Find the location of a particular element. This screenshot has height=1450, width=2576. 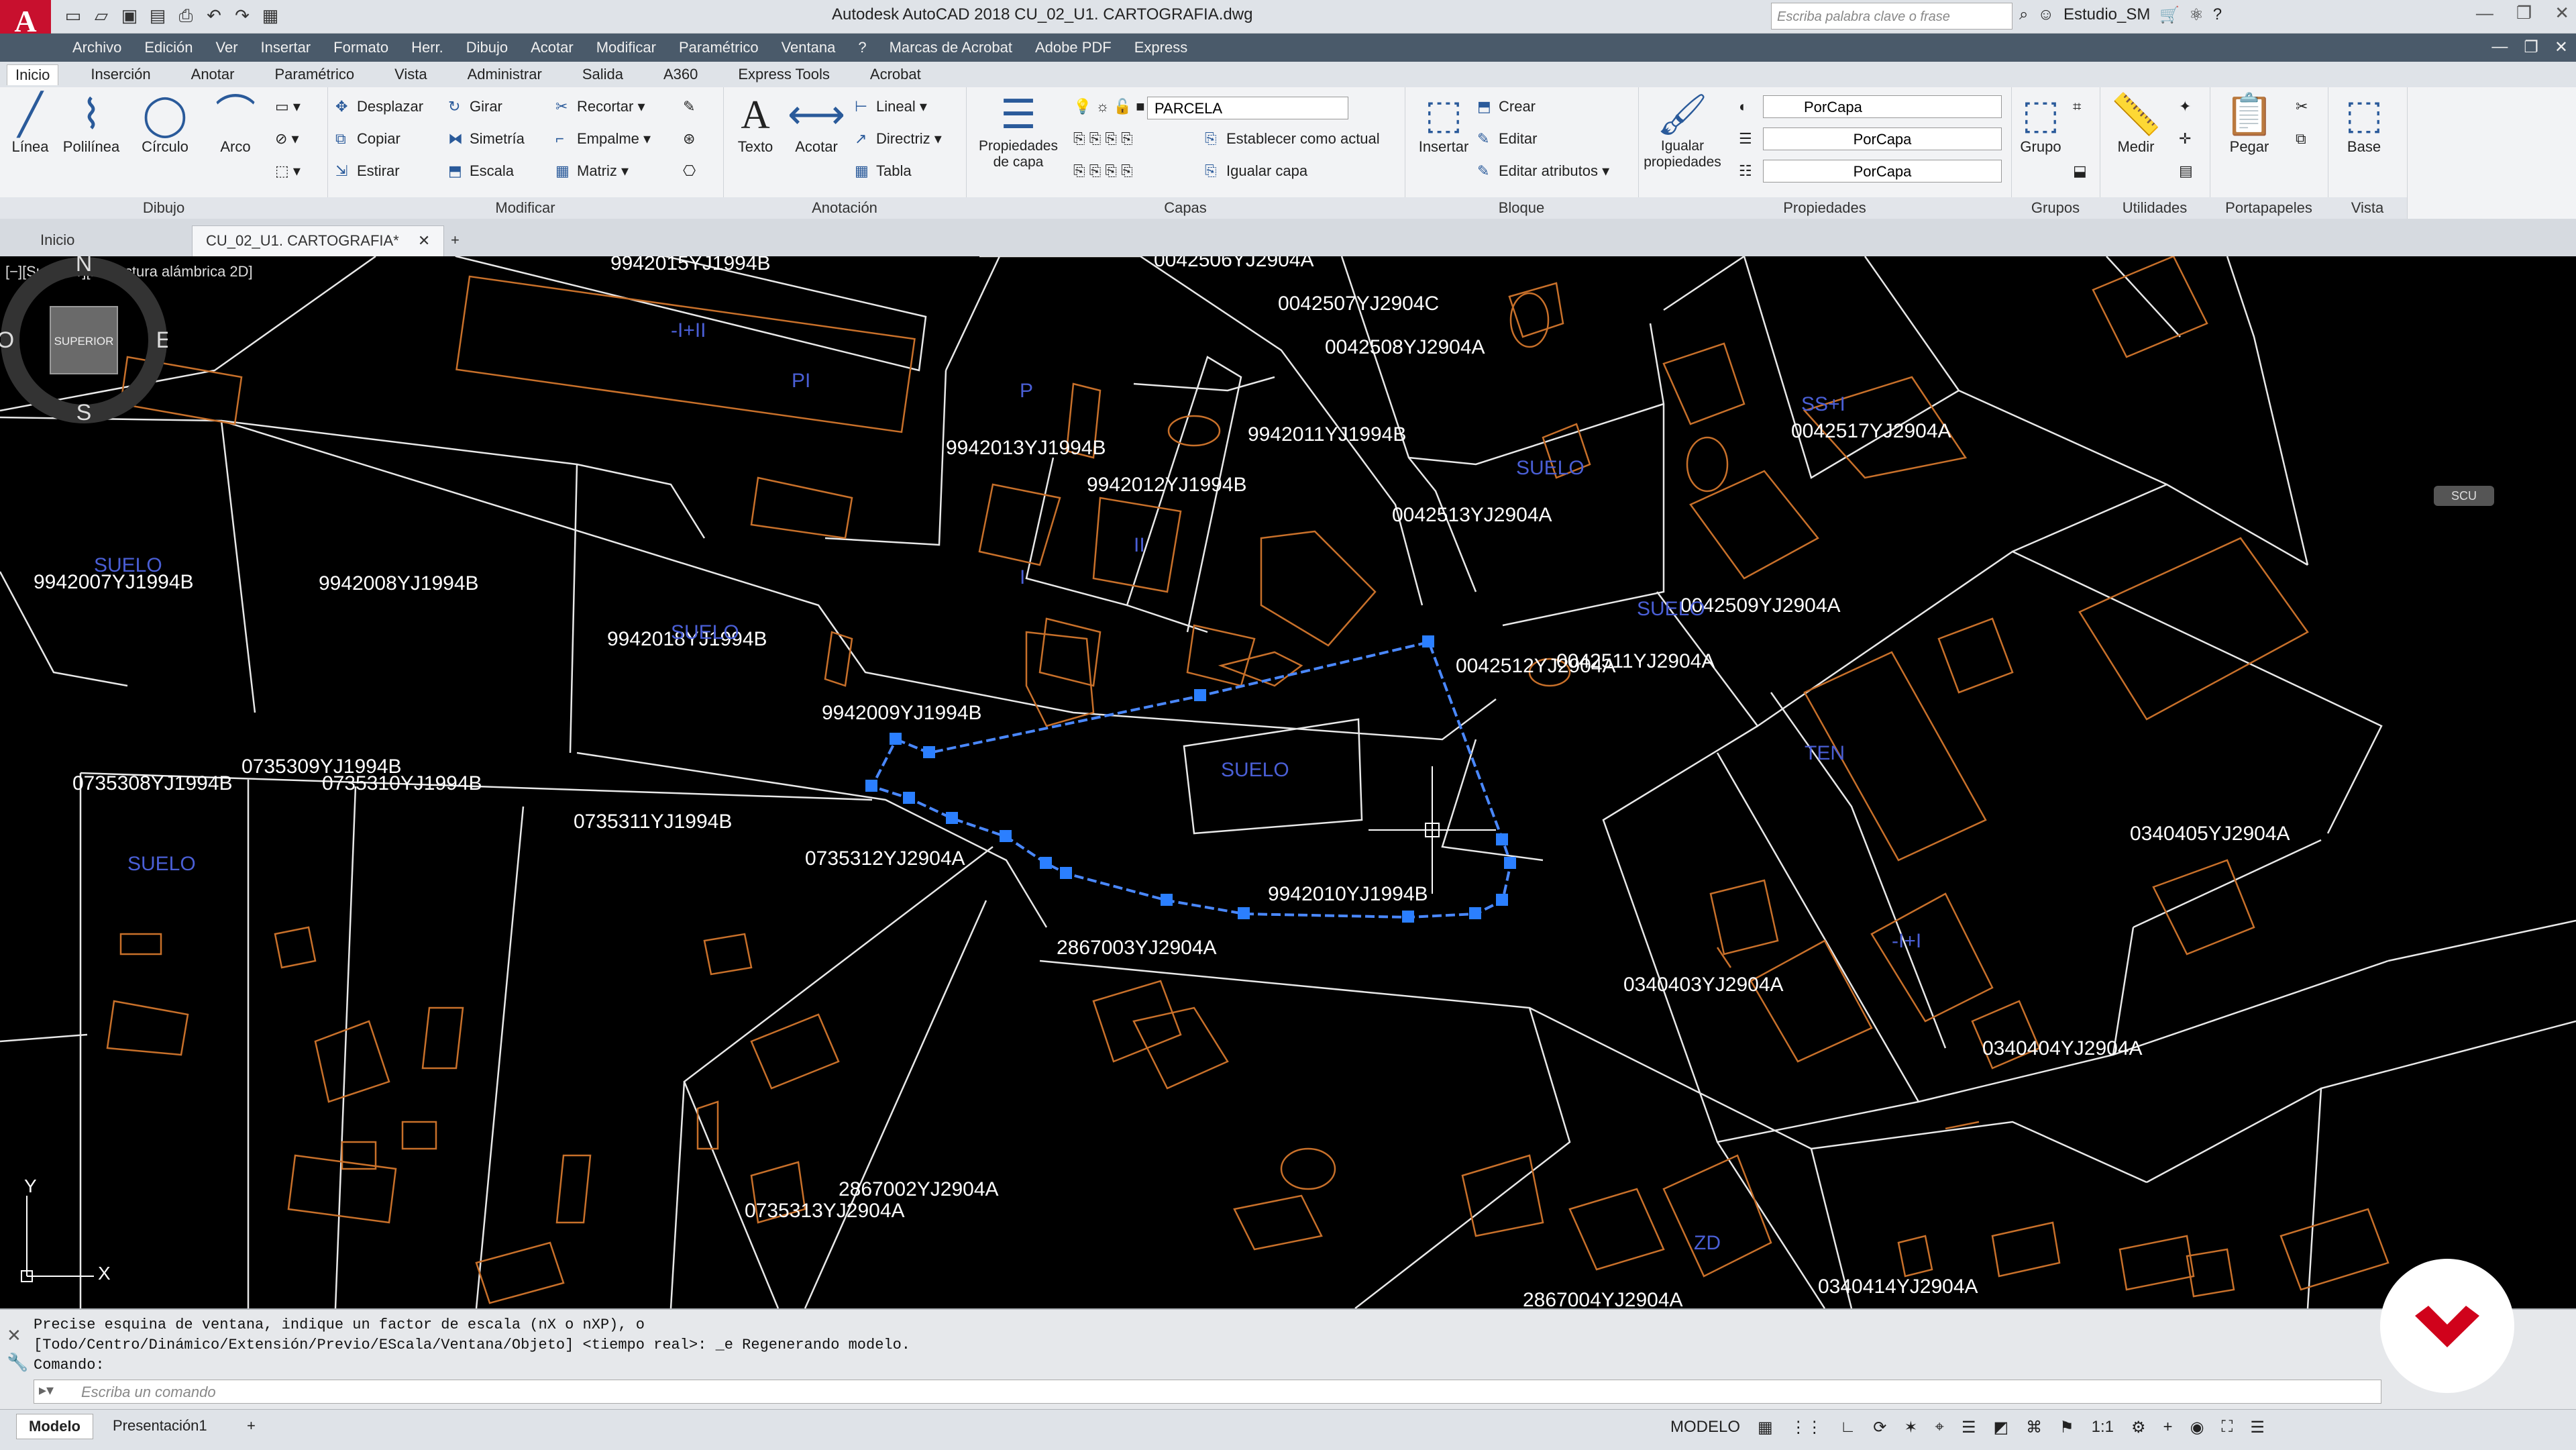

cut-icon: ✂ is located at coordinates (2302, 107).